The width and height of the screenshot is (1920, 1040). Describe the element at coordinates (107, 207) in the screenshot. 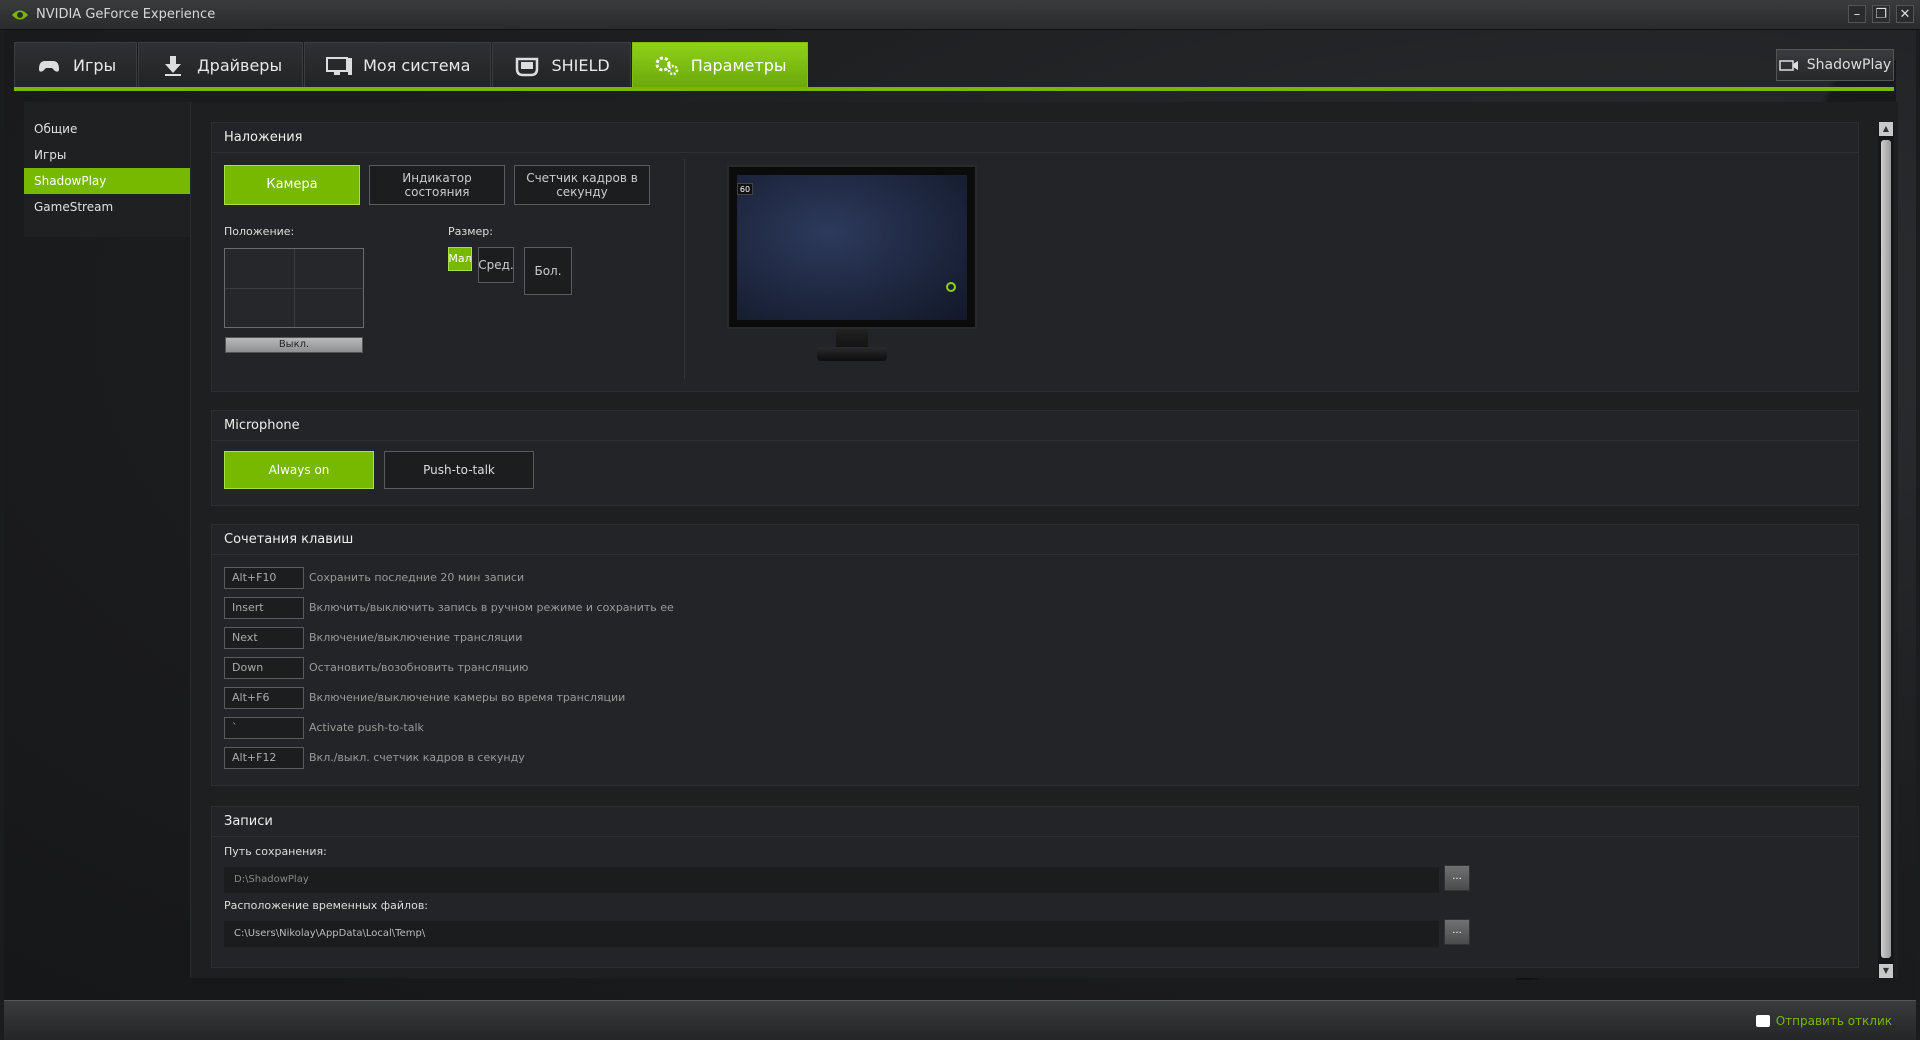

I see `sidebar-item-gamestream: GameStream` at that location.